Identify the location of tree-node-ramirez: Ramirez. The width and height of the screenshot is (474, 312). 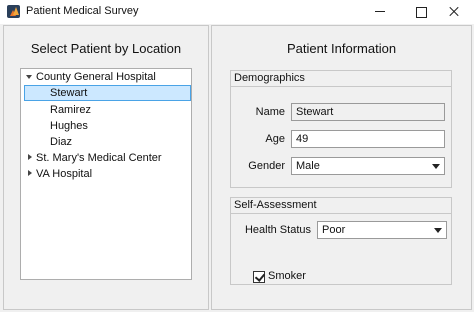
(106, 110).